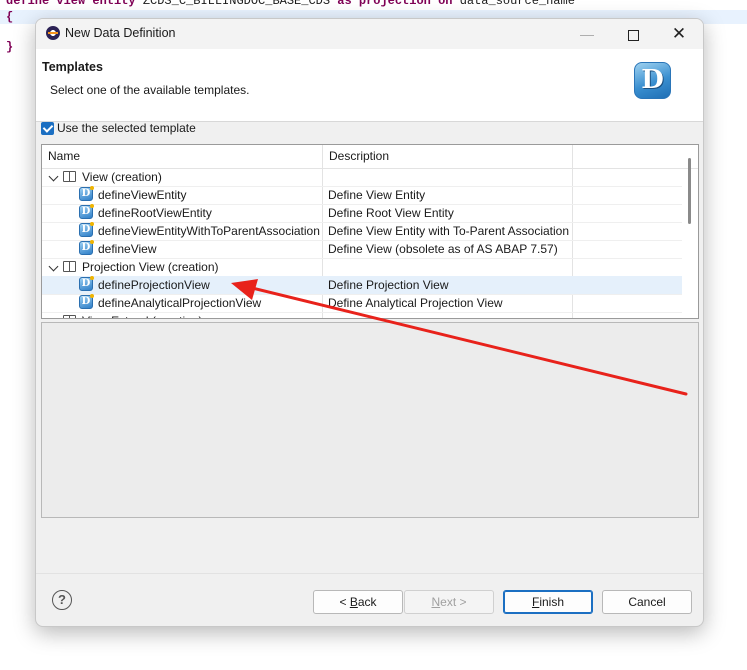 This screenshot has height=670, width=747. I want to click on data-definition-logo-icon: D, so click(652, 80).